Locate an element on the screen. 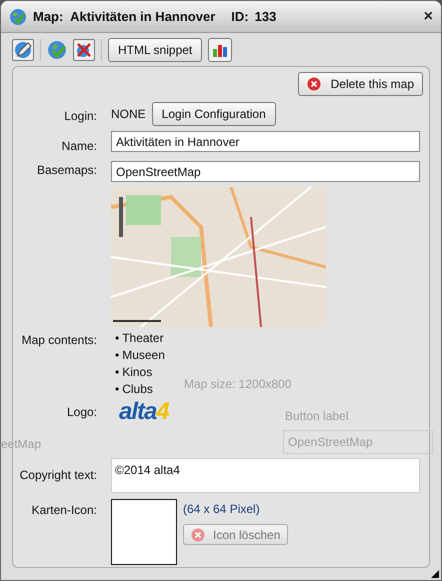 This screenshot has width=442, height=581. icon-size-hint: (64 x 64 Pixel) is located at coordinates (222, 509).